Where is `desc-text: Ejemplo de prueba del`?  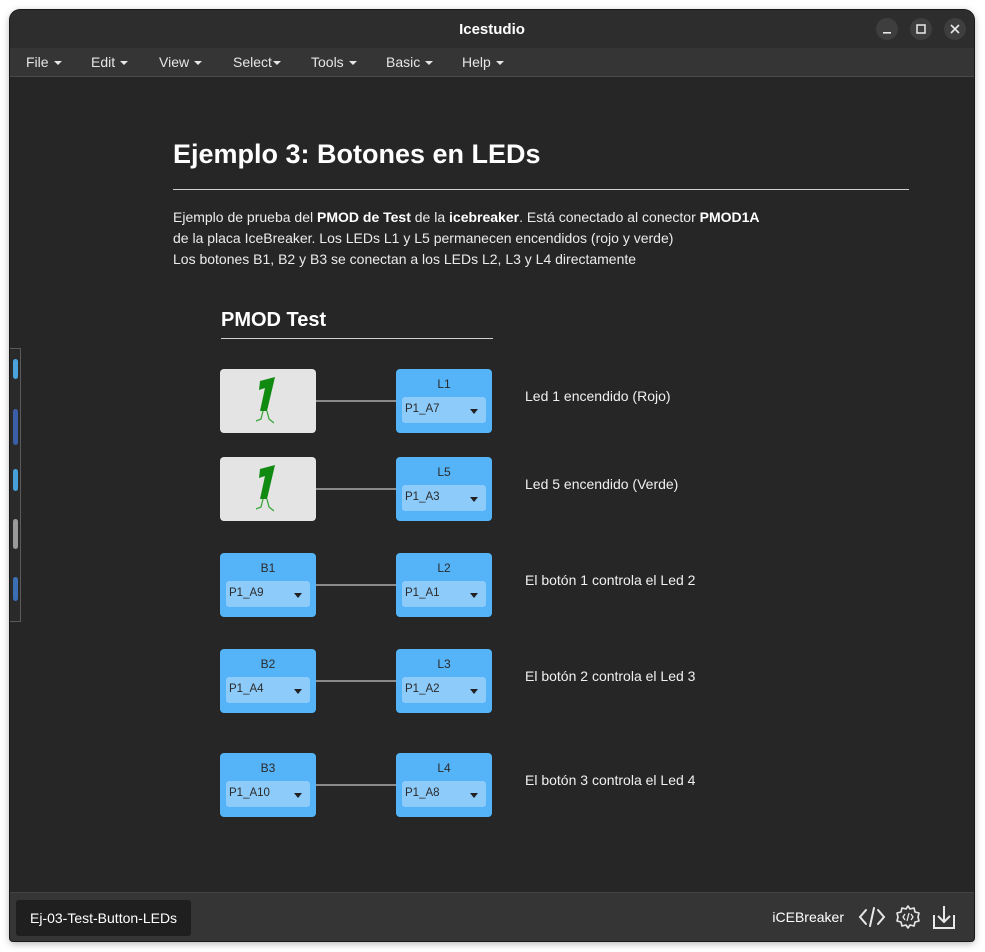 desc-text: Ejemplo de prueba del is located at coordinates (245, 217).